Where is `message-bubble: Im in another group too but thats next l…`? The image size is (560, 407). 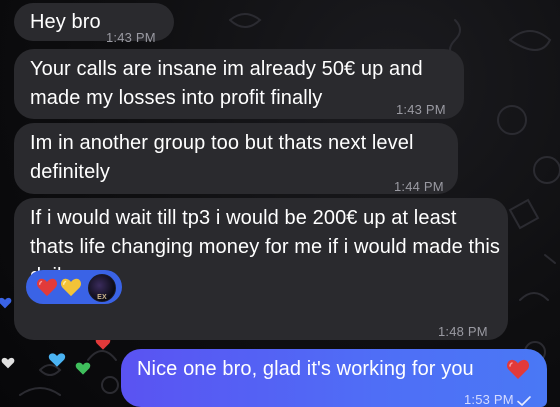
message-bubble: Im in another group too but thats next l… is located at coordinates (236, 158).